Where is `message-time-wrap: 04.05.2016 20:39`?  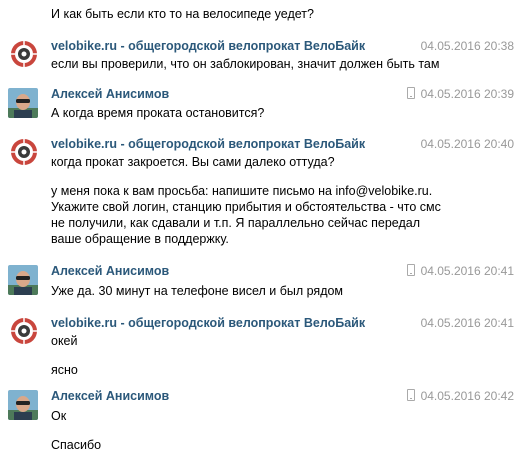
message-time-wrap: 04.05.2016 20:39 is located at coordinates (460, 94).